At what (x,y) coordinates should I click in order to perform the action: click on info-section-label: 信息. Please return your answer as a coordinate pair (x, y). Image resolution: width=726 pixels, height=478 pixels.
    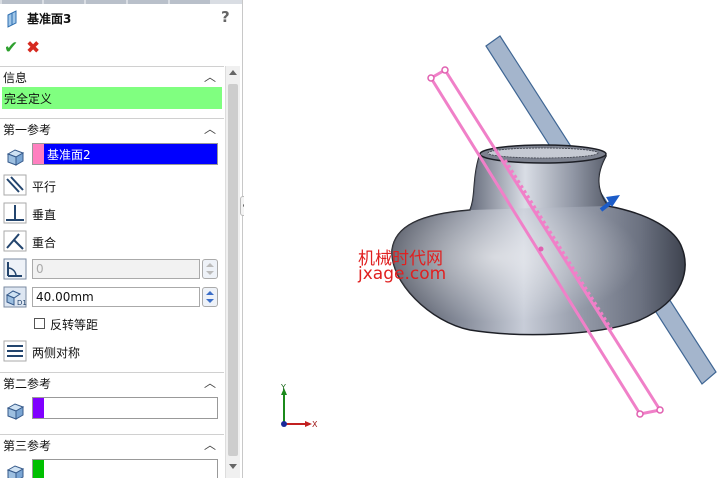
    Looking at the image, I should click on (15, 78).